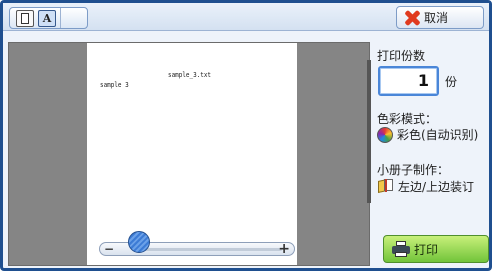 This screenshot has width=492, height=271. Describe the element at coordinates (451, 82) in the screenshot. I see `copies-unit: 份` at that location.